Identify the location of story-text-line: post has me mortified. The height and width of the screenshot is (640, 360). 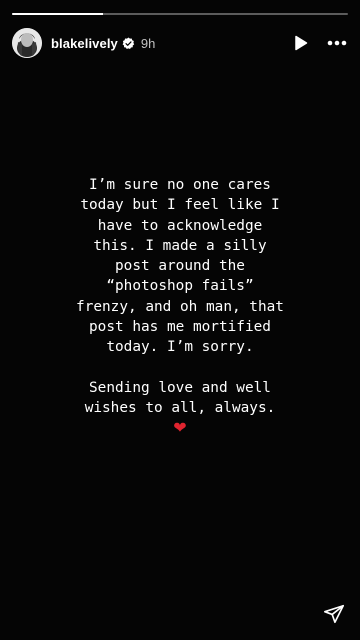
(180, 327).